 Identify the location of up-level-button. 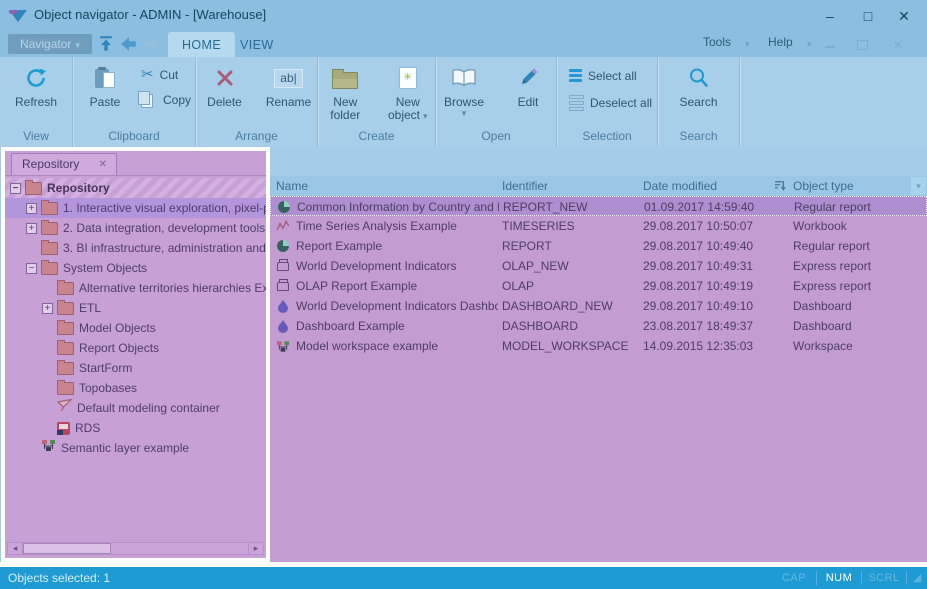
(106, 44).